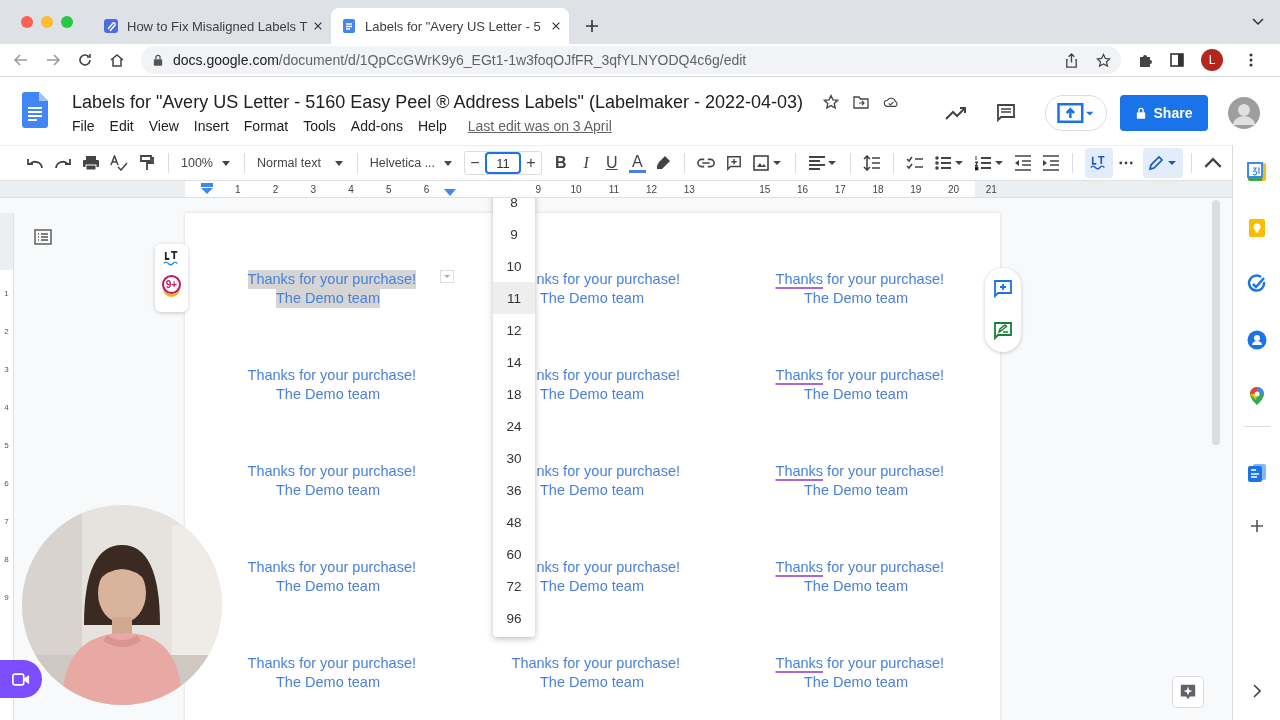 The width and height of the screenshot is (1280, 720). I want to click on menu-item: 30, so click(514, 458).